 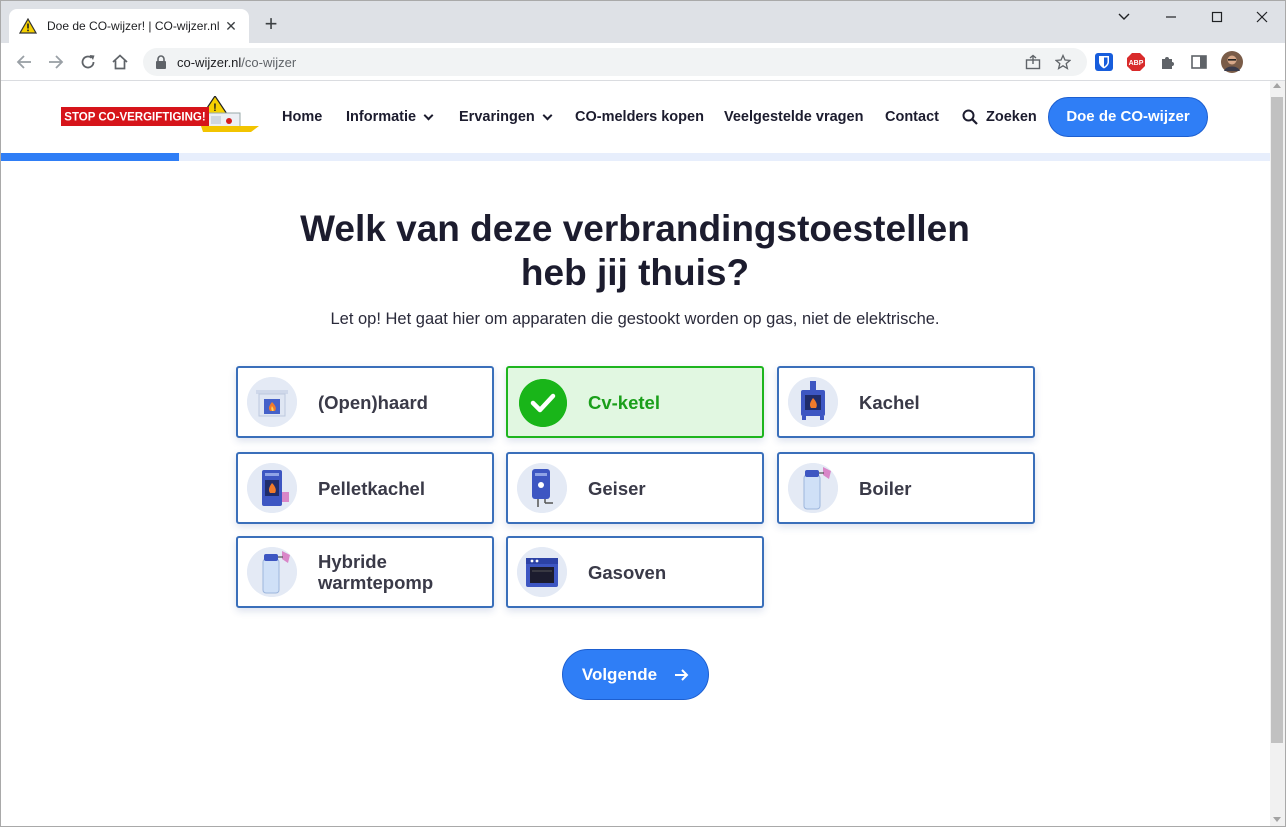 What do you see at coordinates (1104, 62) in the screenshot?
I see `bitwarden-icon` at bounding box center [1104, 62].